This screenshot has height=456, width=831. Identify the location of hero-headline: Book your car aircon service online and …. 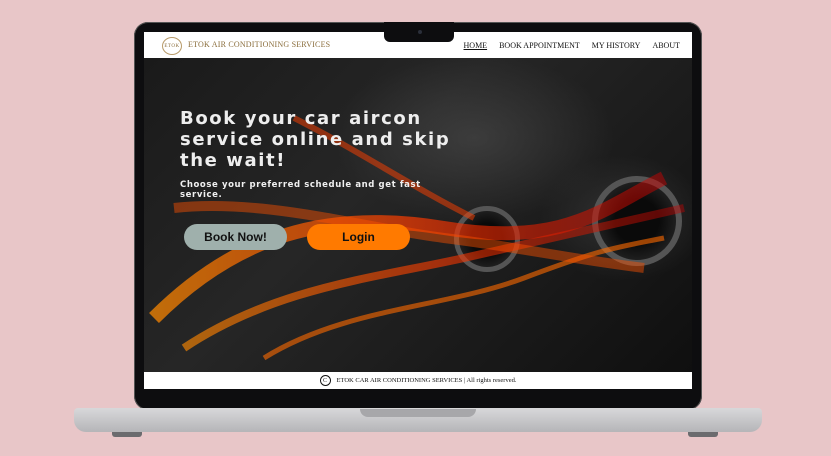
(315, 139).